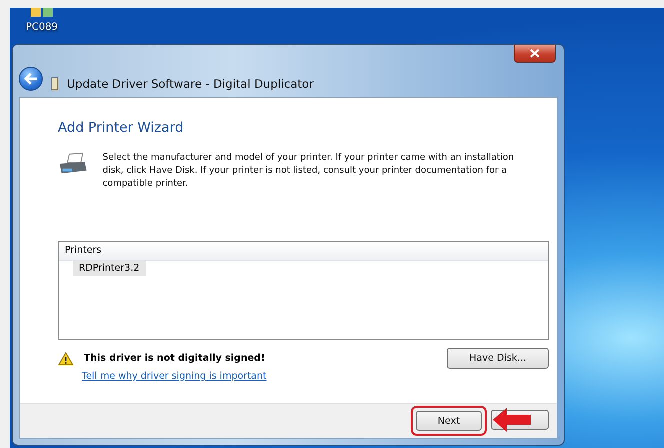 This screenshot has height=448, width=664. I want to click on back-button, so click(31, 79).